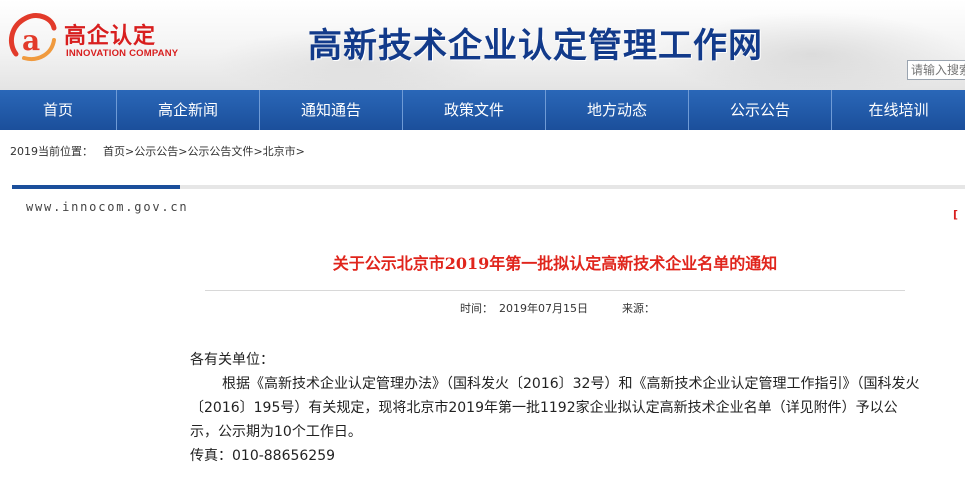 This screenshot has height=482, width=965. Describe the element at coordinates (110, 36) in the screenshot. I see `logo-chinese-text: 高企认定` at that location.